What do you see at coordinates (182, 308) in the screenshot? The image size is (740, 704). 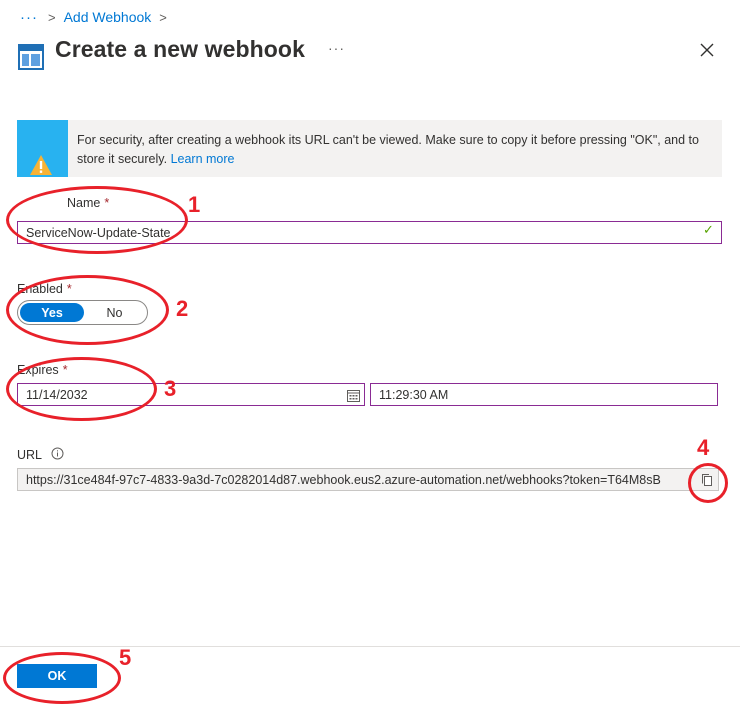 I see `annotation-number: 2` at bounding box center [182, 308].